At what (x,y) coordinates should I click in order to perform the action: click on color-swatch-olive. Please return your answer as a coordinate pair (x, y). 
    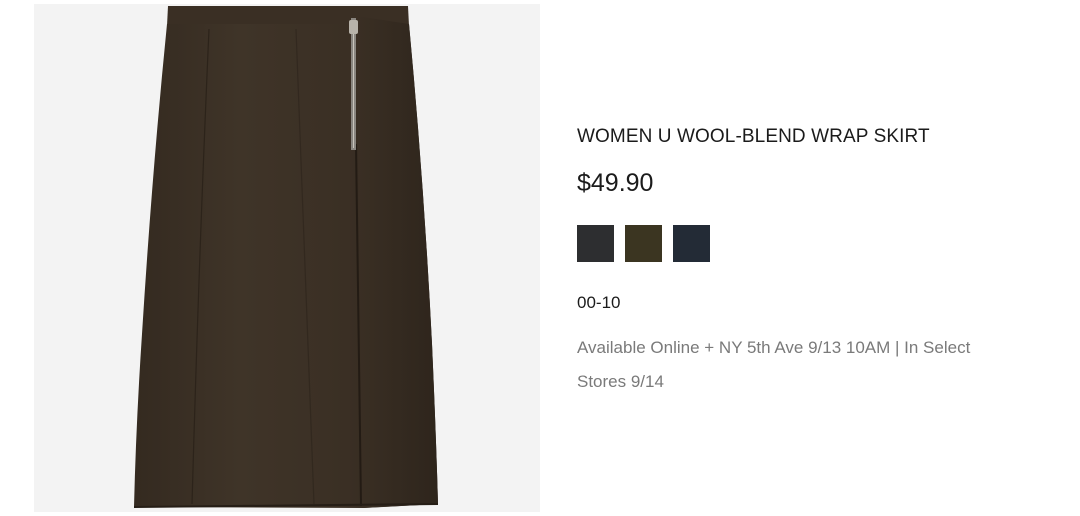
    Looking at the image, I should click on (643, 243).